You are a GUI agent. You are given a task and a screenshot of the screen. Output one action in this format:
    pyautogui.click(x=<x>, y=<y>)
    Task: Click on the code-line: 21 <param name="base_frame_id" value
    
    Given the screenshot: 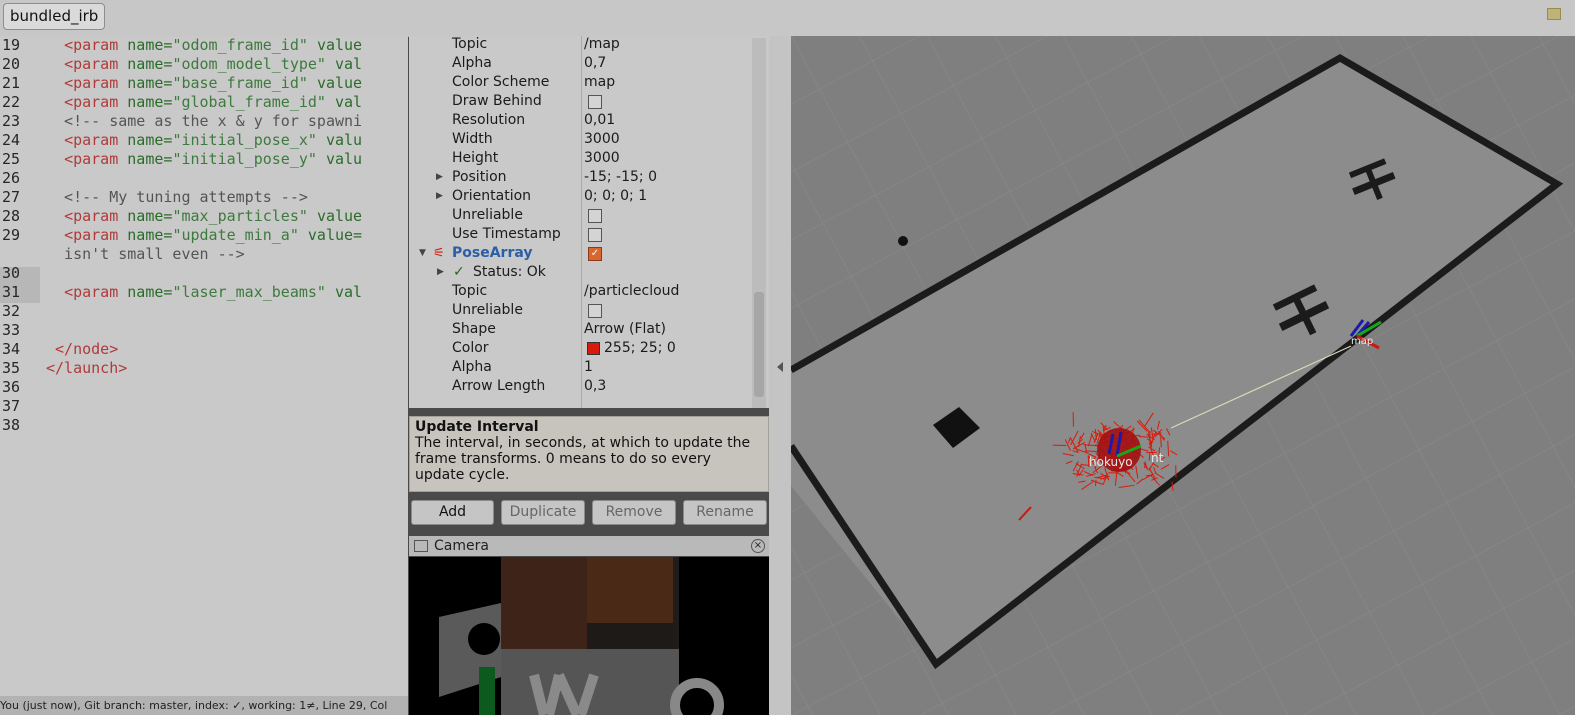 What is the action you would take?
    pyautogui.click(x=204, y=83)
    